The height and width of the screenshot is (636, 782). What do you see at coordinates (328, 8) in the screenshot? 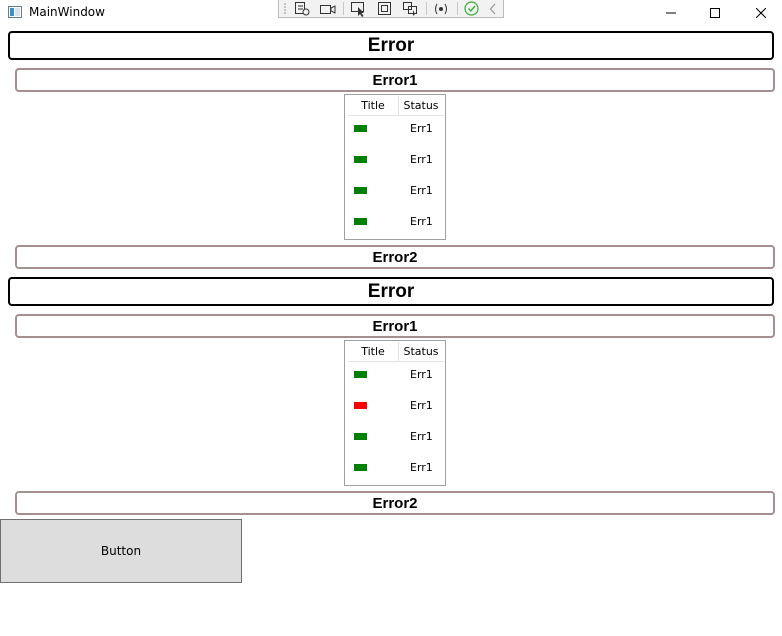
I see `record-icon` at bounding box center [328, 8].